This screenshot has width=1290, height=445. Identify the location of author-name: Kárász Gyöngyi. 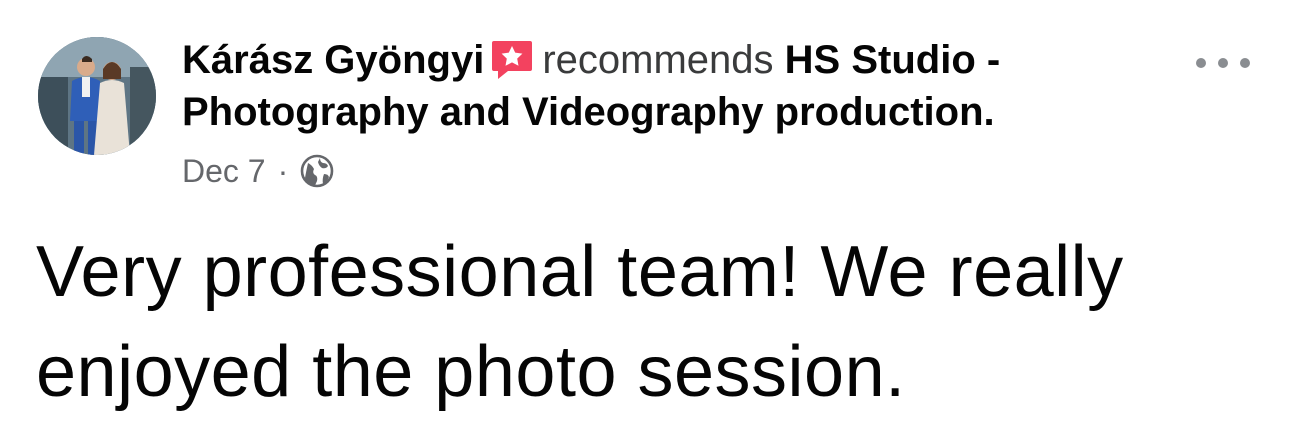
(333, 60).